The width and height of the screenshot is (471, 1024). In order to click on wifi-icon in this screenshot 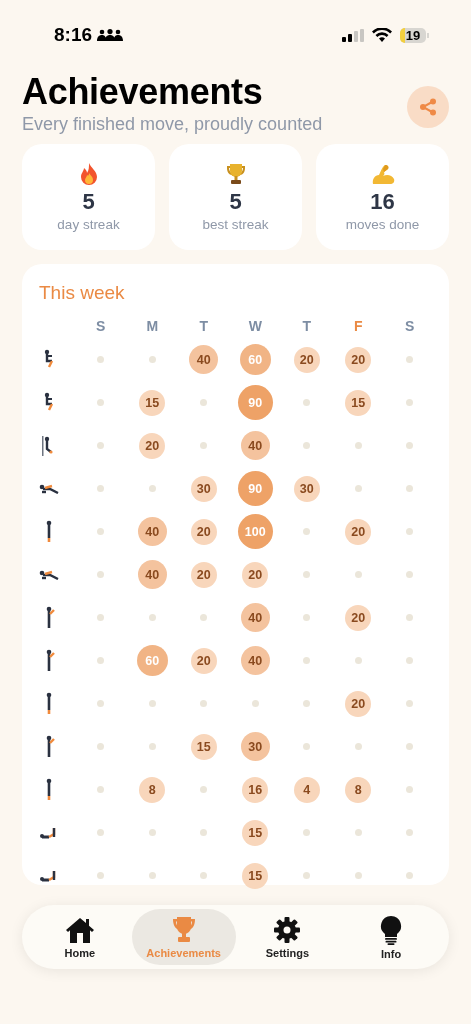, I will do `click(382, 35)`.